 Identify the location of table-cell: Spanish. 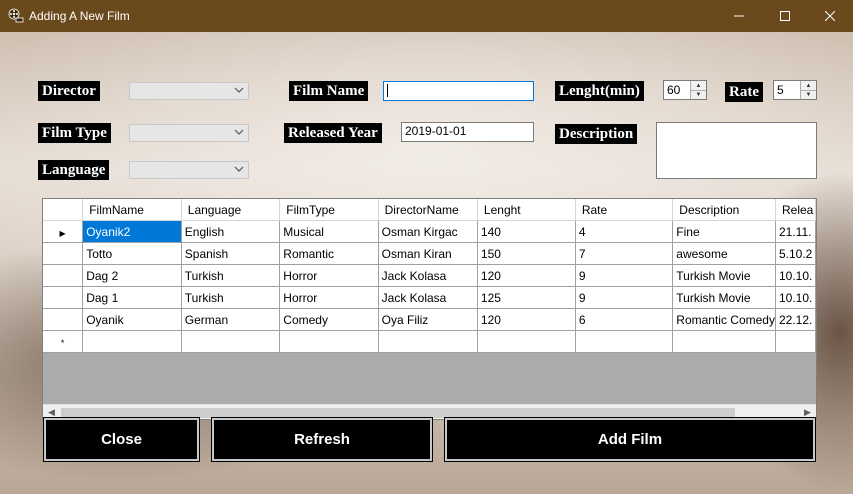
(231, 253).